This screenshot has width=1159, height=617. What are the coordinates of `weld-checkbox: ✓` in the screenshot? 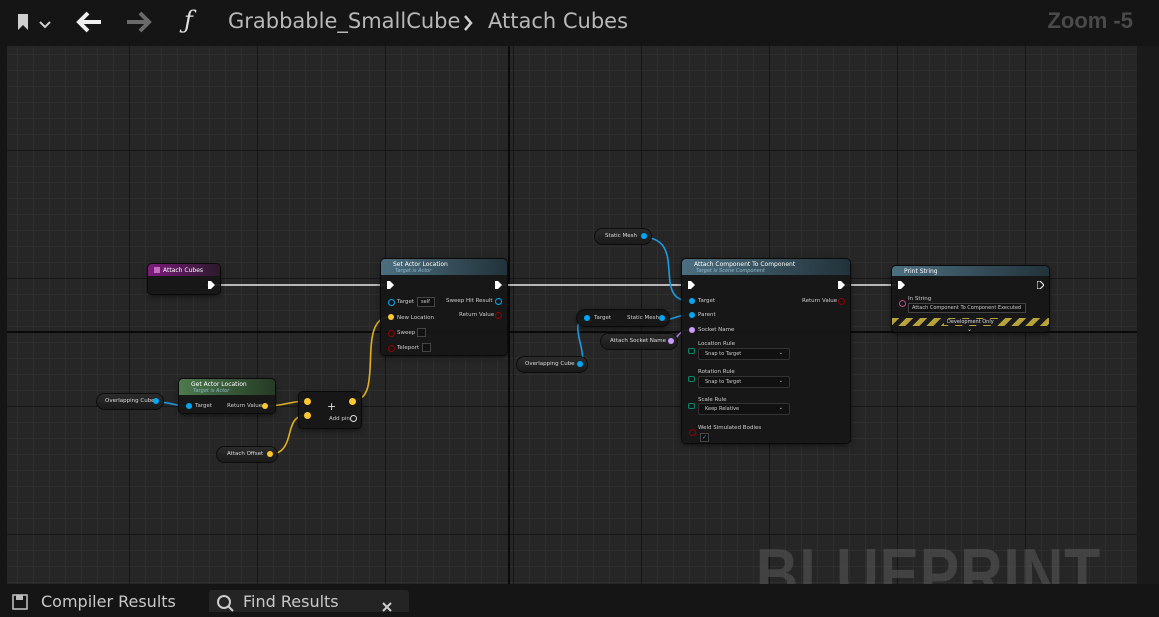 It's located at (704, 437).